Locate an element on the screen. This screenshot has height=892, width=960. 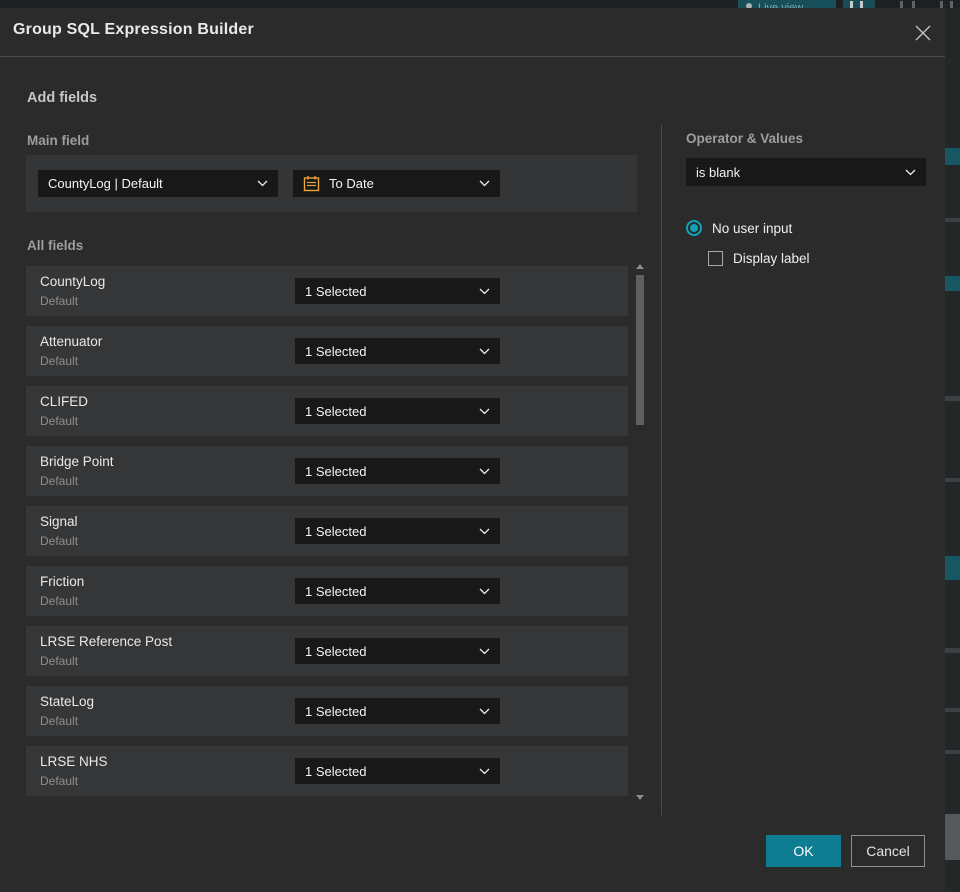
checkbox-icon is located at coordinates (715, 258).